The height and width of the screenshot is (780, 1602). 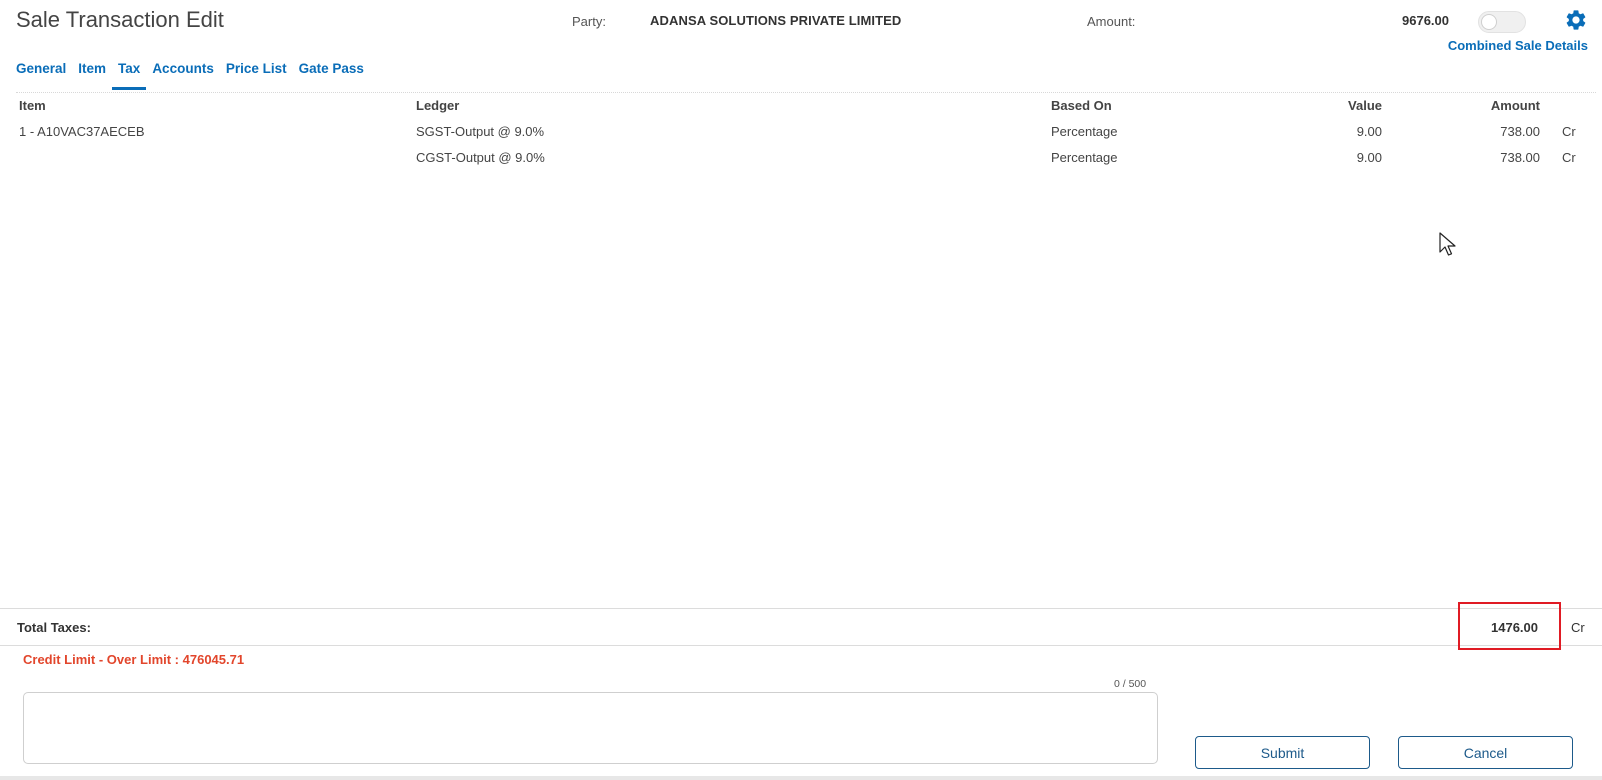 What do you see at coordinates (1502, 22) in the screenshot?
I see `toggle-switch` at bounding box center [1502, 22].